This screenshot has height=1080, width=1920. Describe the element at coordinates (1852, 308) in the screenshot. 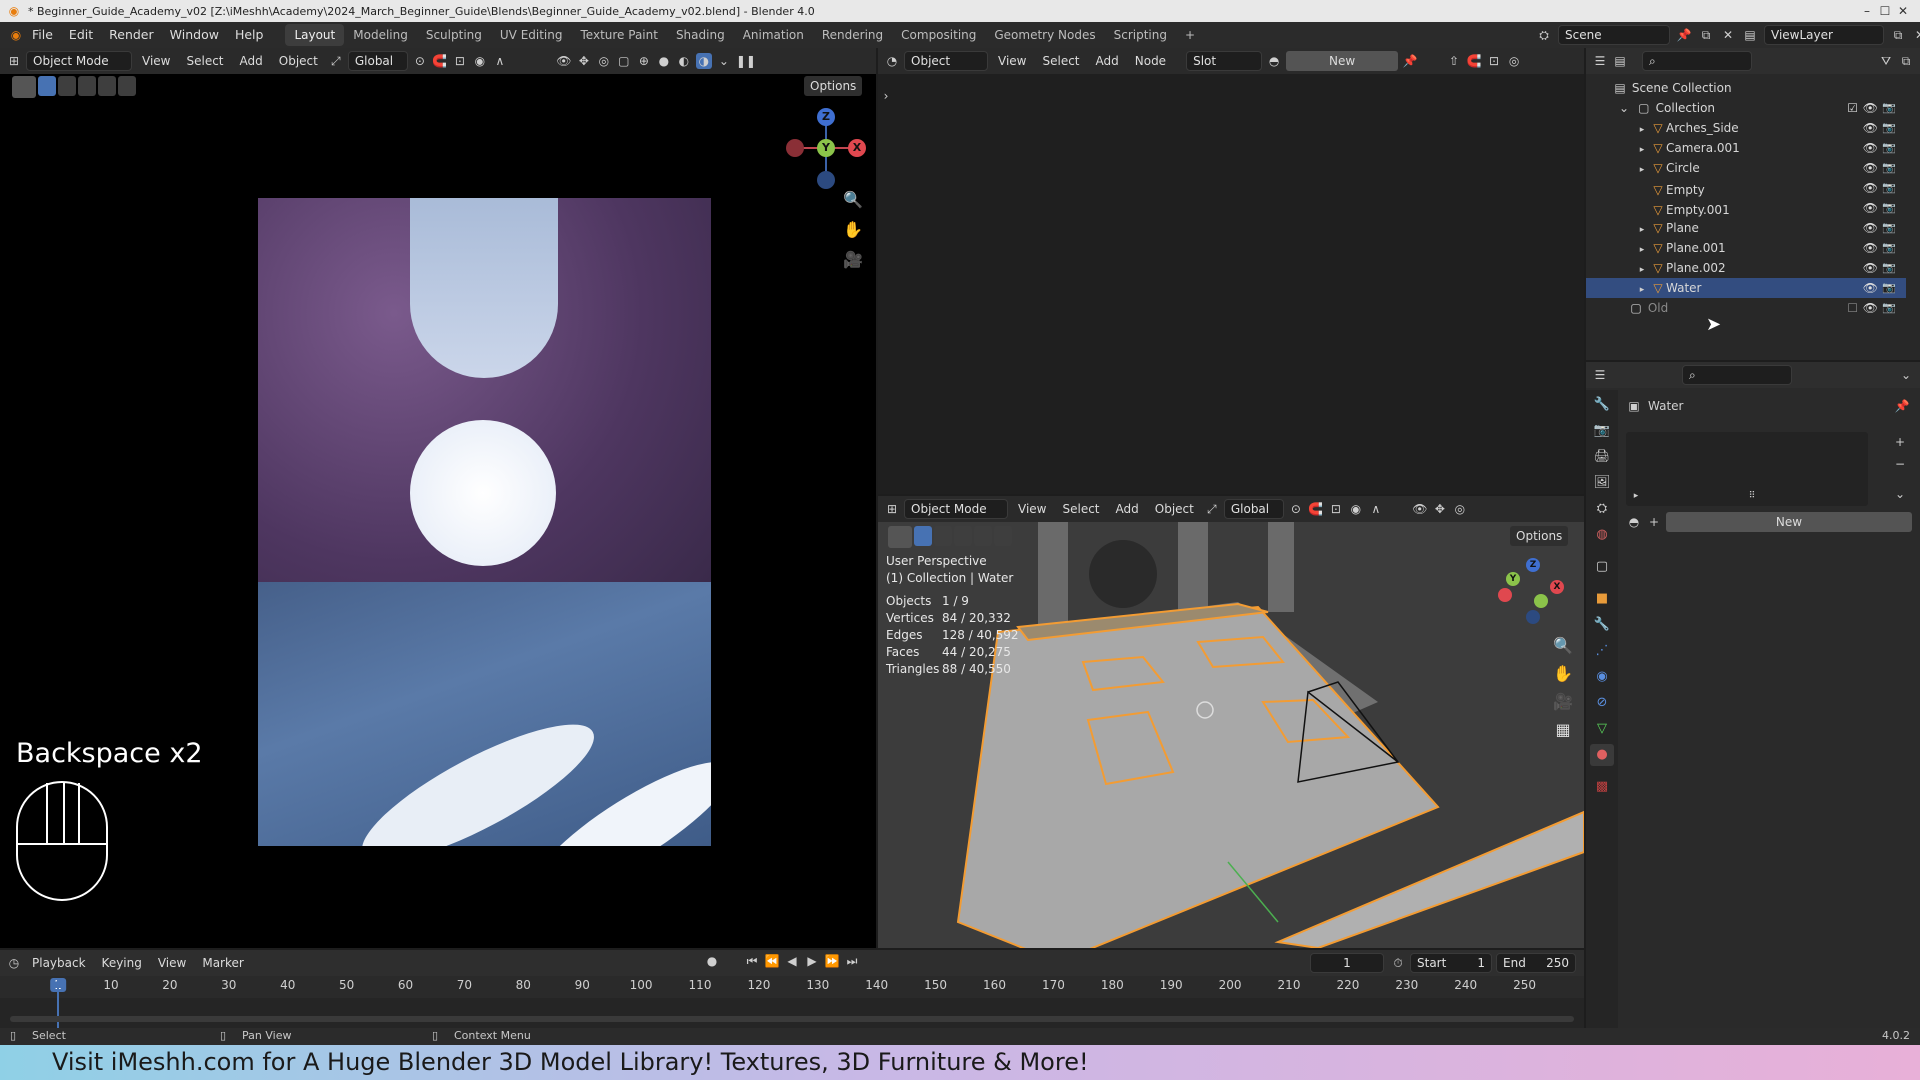

I see `old-collection-checkbox: ☐` at that location.